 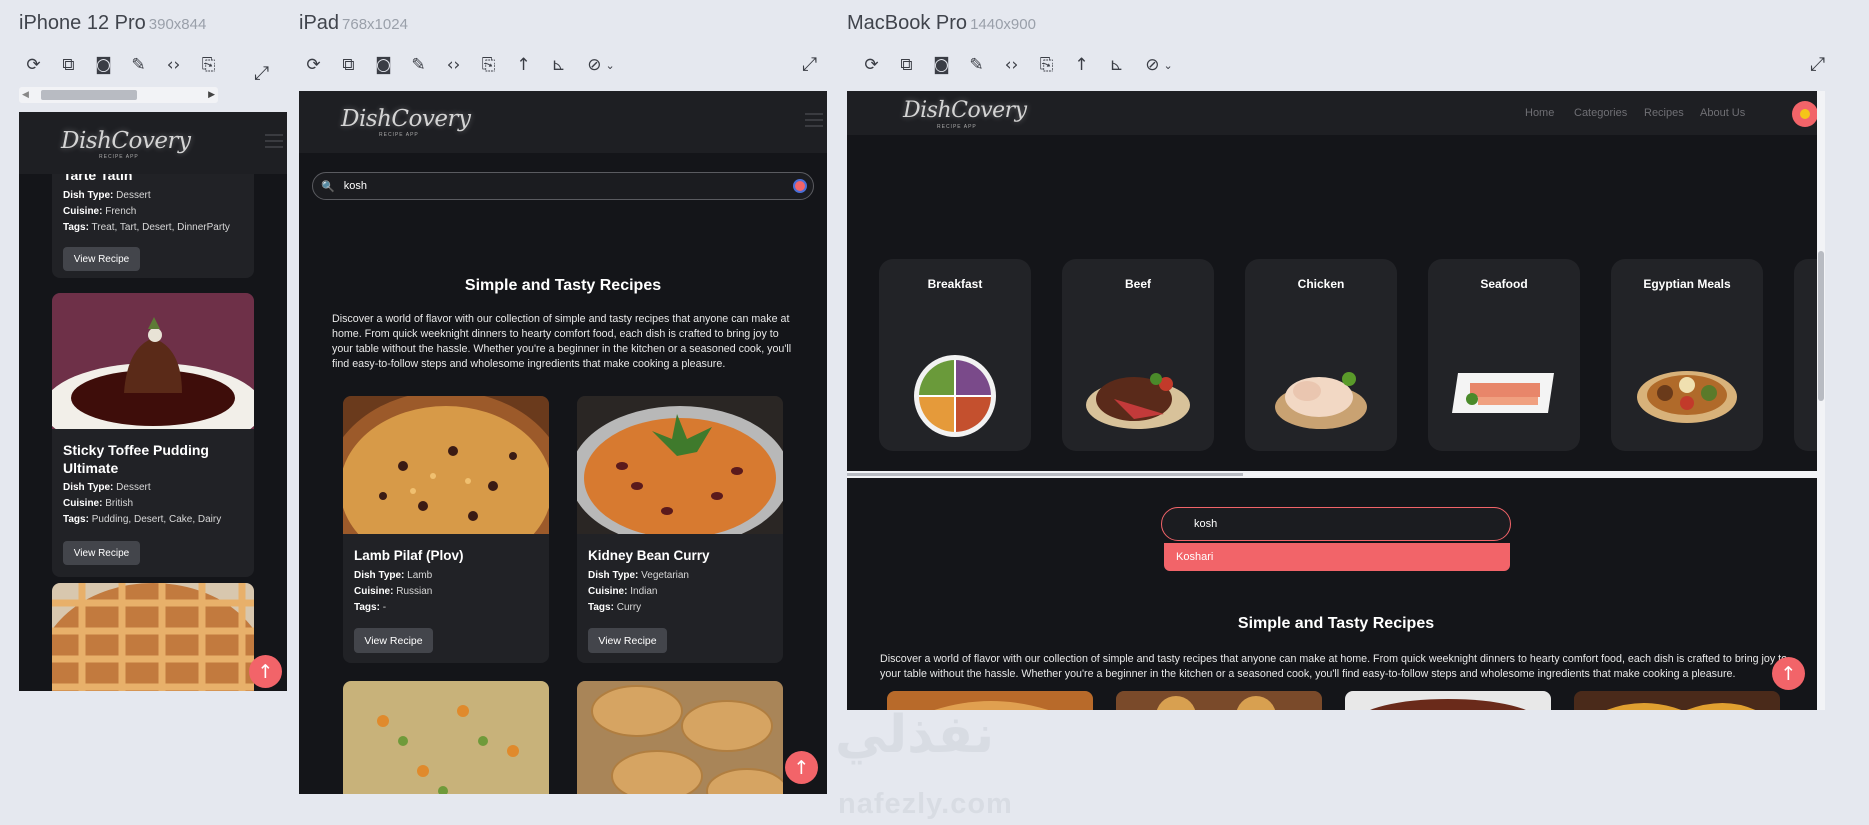 What do you see at coordinates (1805, 114) in the screenshot?
I see `theme-toggle` at bounding box center [1805, 114].